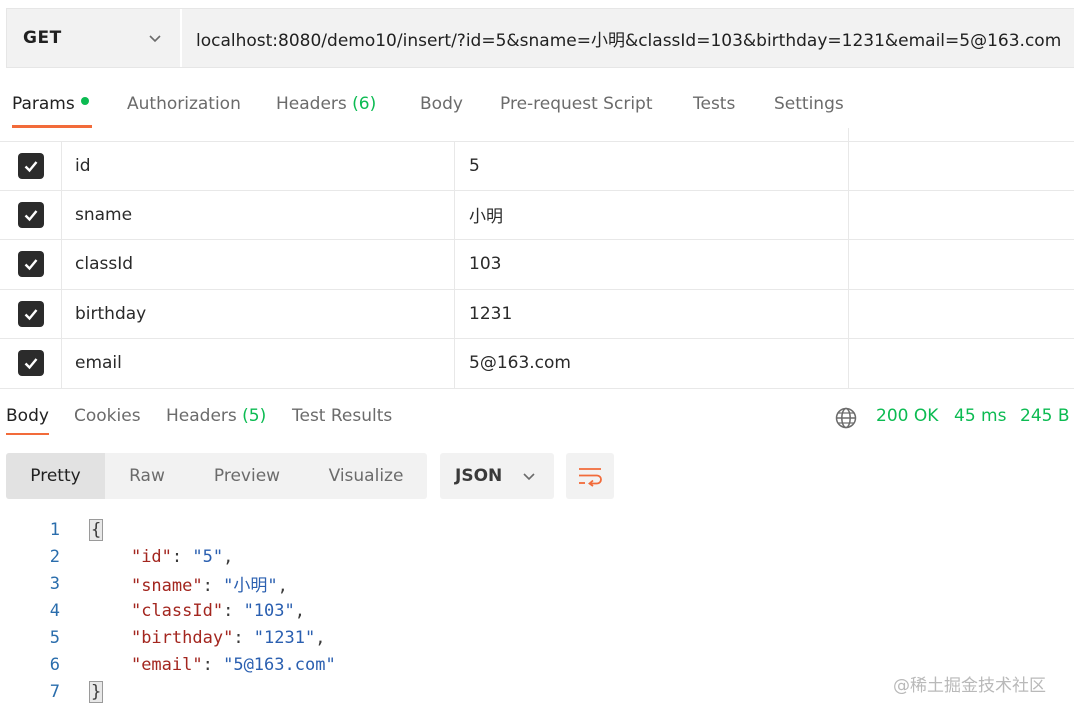  I want to click on line-number: 7, so click(54, 691).